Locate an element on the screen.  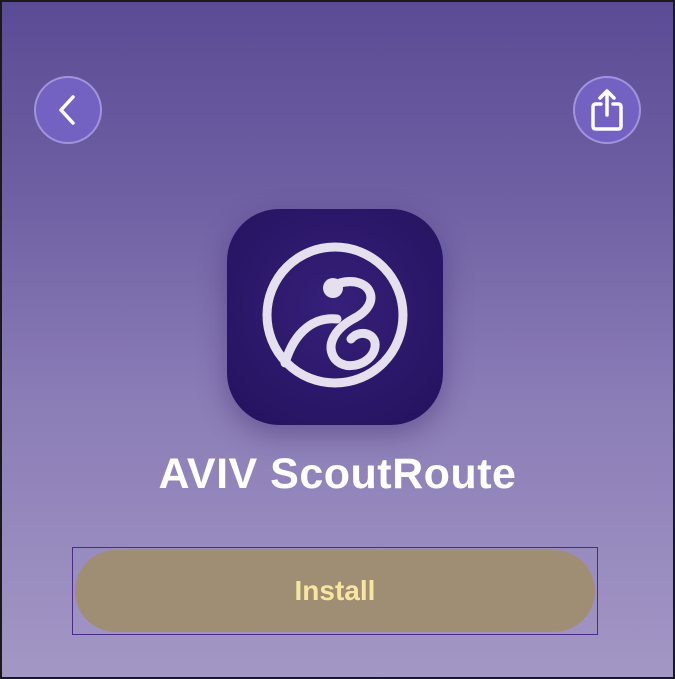
share-icon is located at coordinates (607, 110).